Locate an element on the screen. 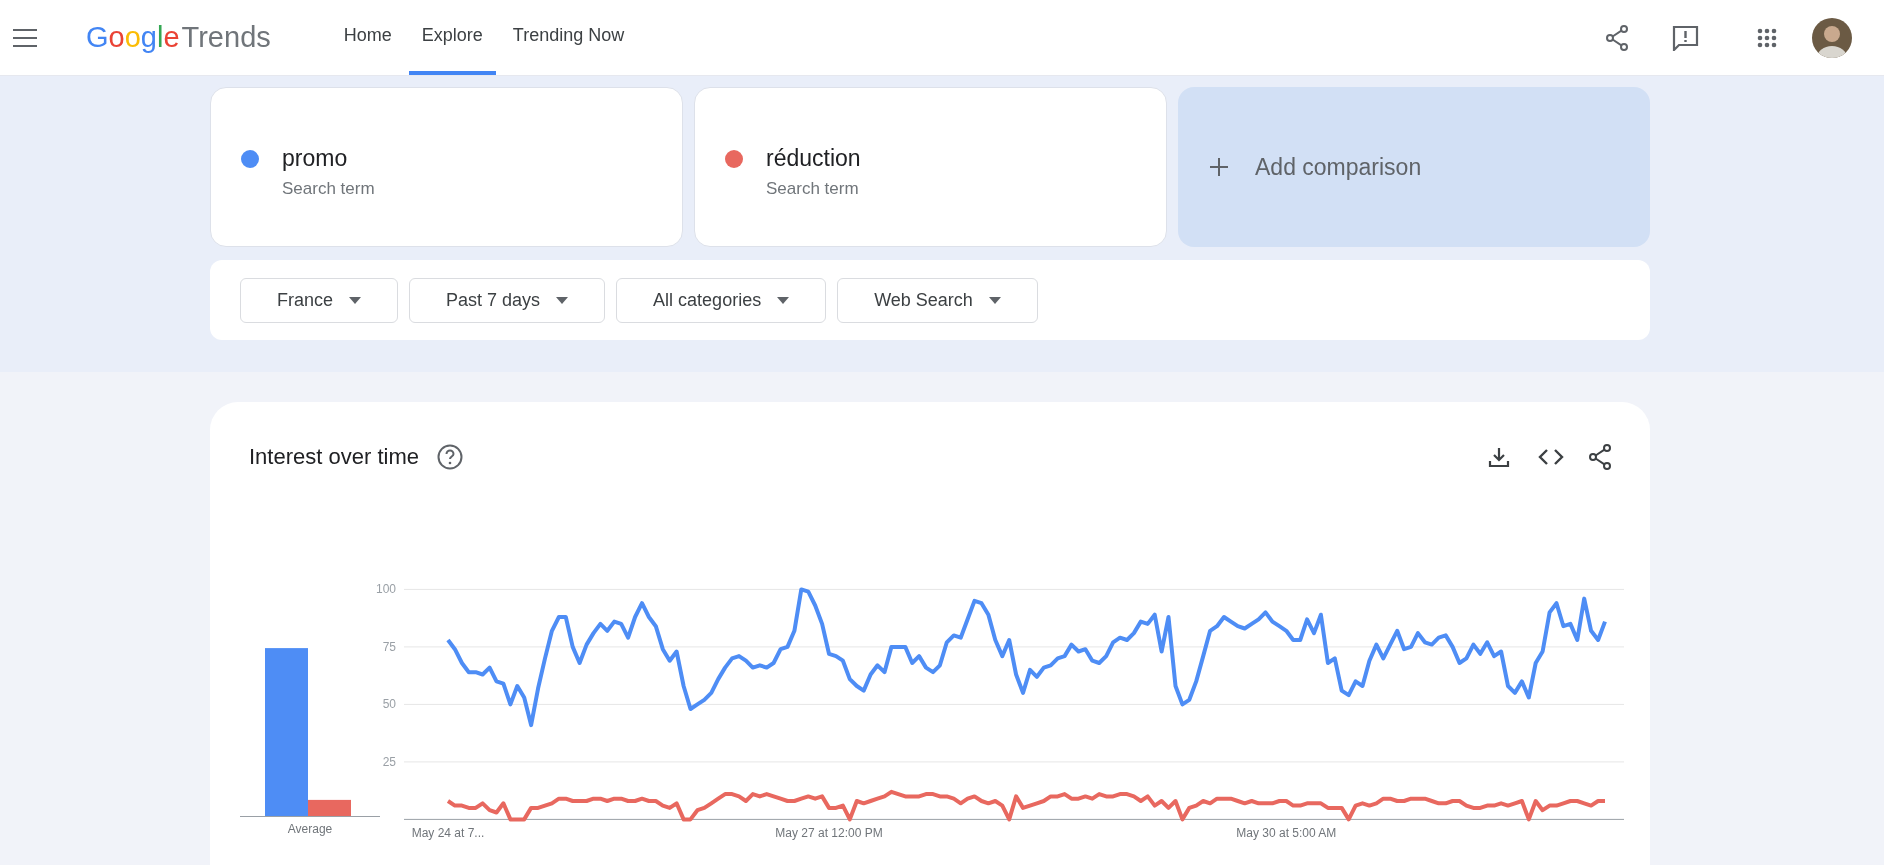  filter-dropdown: Web Search is located at coordinates (937, 300).